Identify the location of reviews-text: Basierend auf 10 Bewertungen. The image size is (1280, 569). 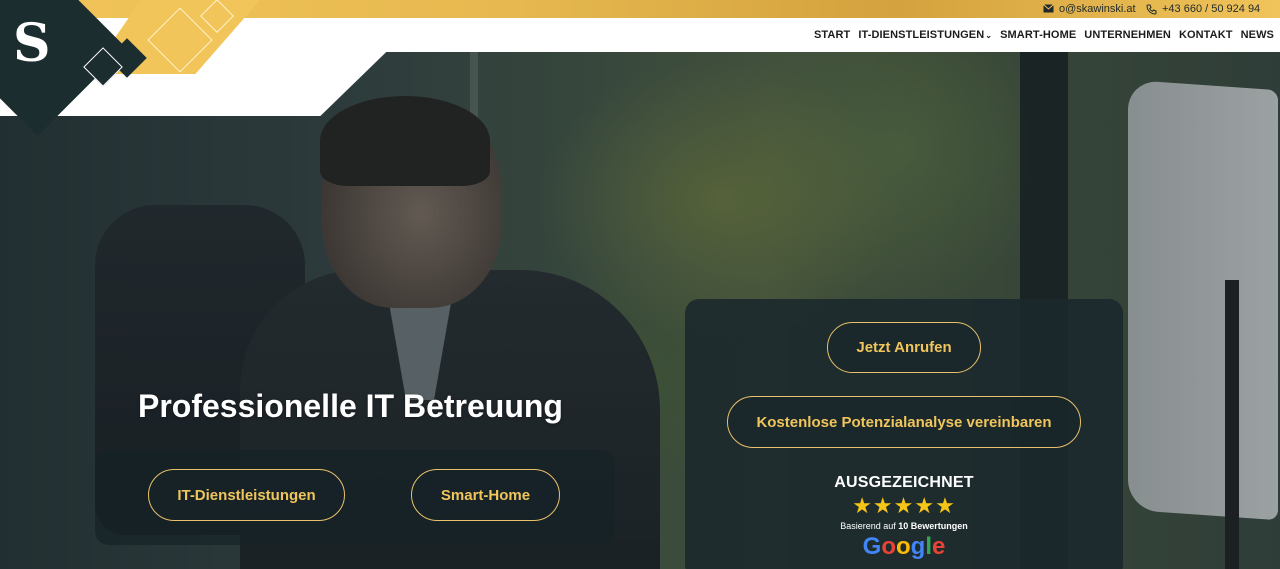
(904, 526).